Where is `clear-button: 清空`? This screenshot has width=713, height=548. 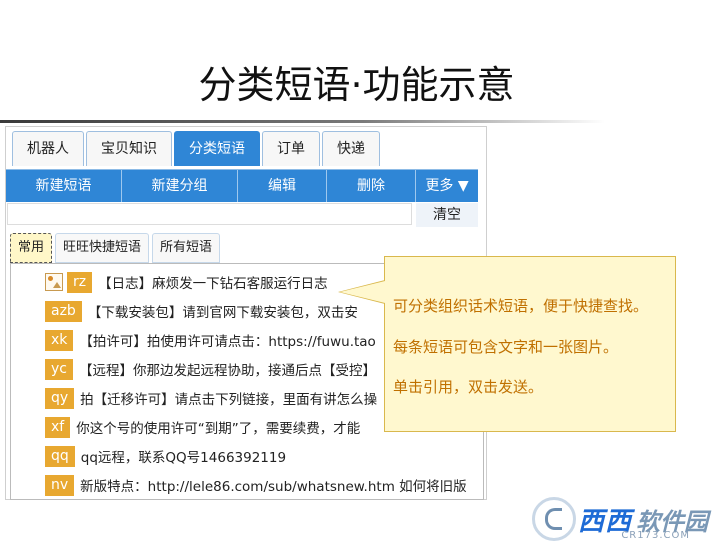 clear-button: 清空 is located at coordinates (447, 215).